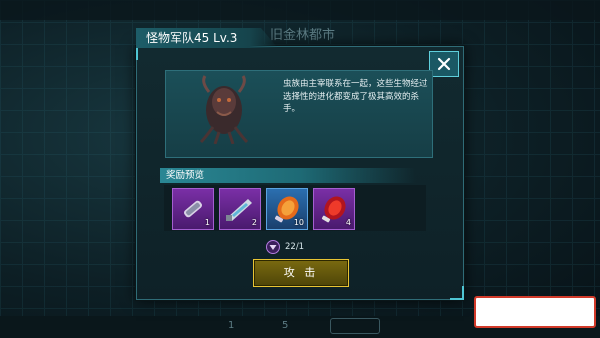 The height and width of the screenshot is (338, 600). What do you see at coordinates (224, 109) in the screenshot?
I see `zerg-monster-icon` at bounding box center [224, 109].